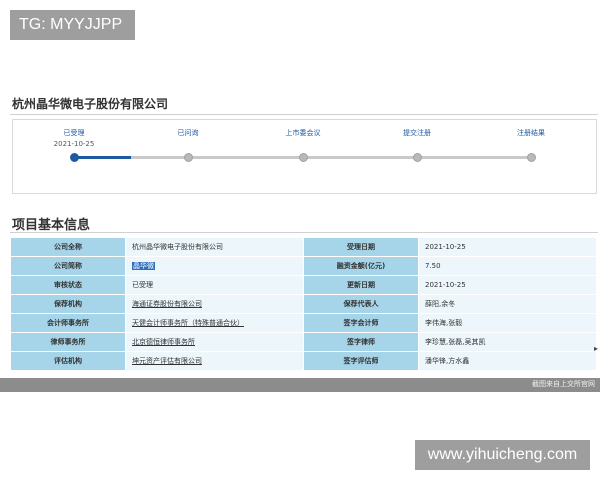 The height and width of the screenshot is (480, 600). Describe the element at coordinates (68, 304) in the screenshot. I see `label-sponsor: 保荐机构` at that location.